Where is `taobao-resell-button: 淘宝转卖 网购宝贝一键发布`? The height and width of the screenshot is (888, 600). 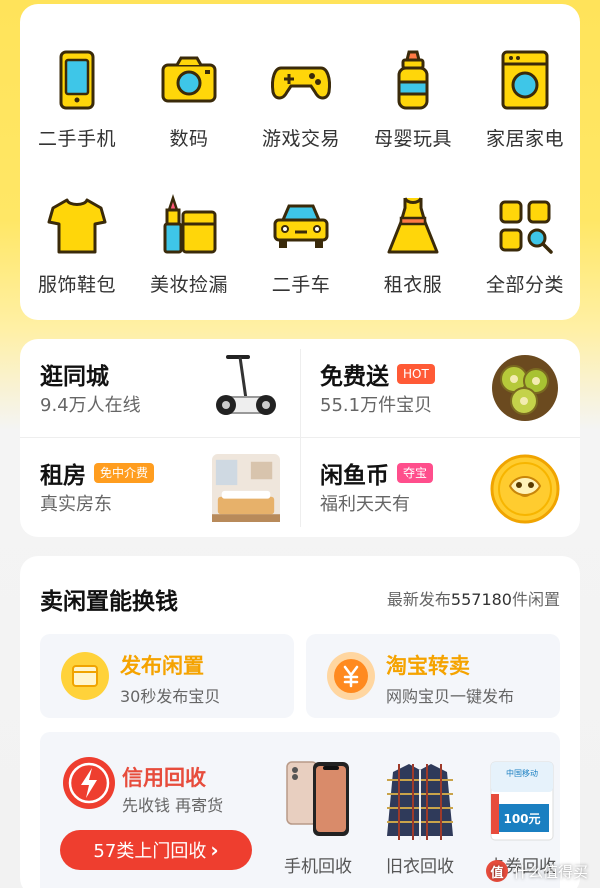
taobao-resell-button: 淘宝转卖 网购宝贝一键发布 is located at coordinates (433, 676).